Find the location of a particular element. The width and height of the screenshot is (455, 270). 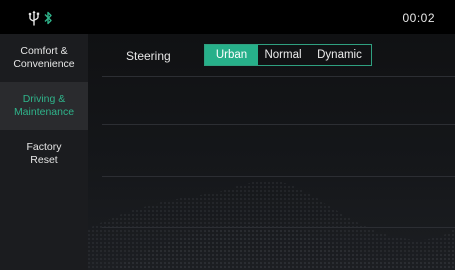

clock: 00:02 is located at coordinates (418, 18).